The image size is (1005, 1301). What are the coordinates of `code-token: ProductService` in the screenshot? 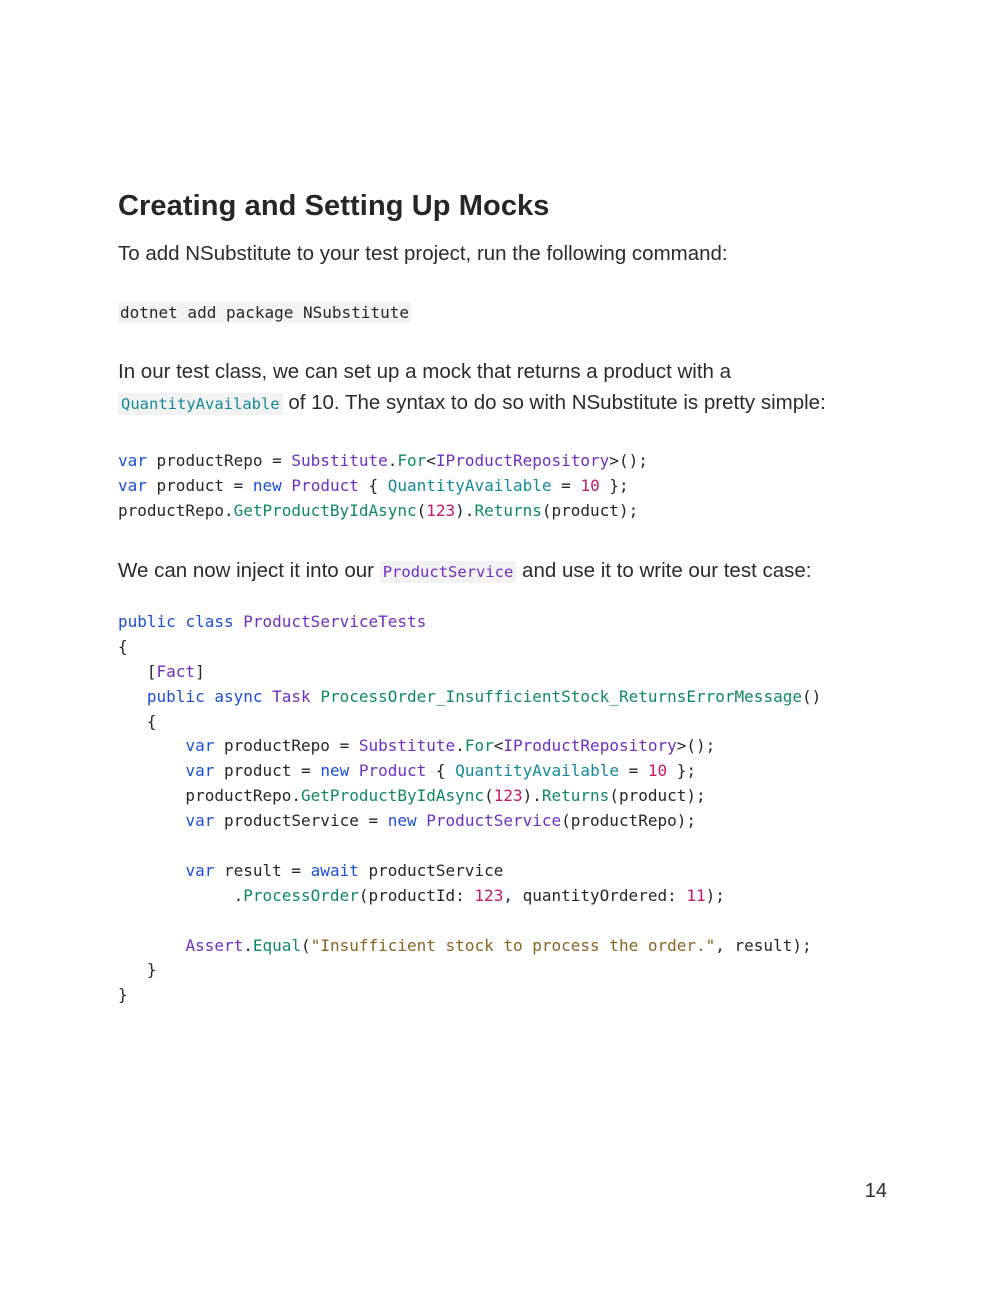 It's located at (494, 821).